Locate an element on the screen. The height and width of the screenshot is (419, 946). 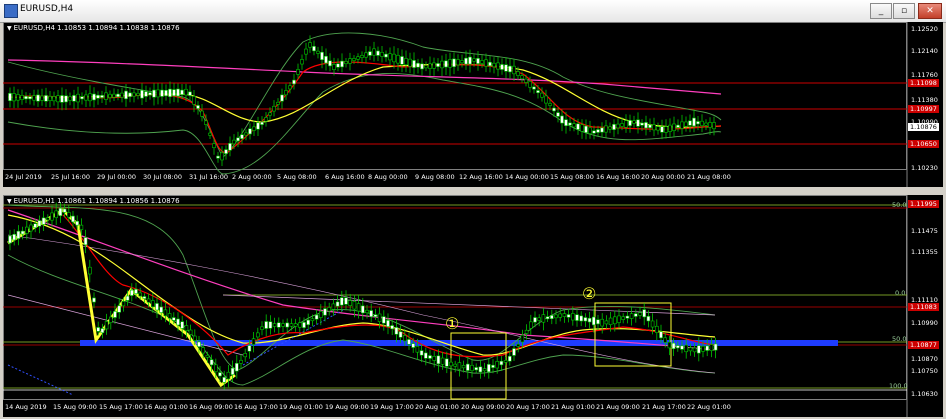
marker-two: ② is located at coordinates (589, 293).